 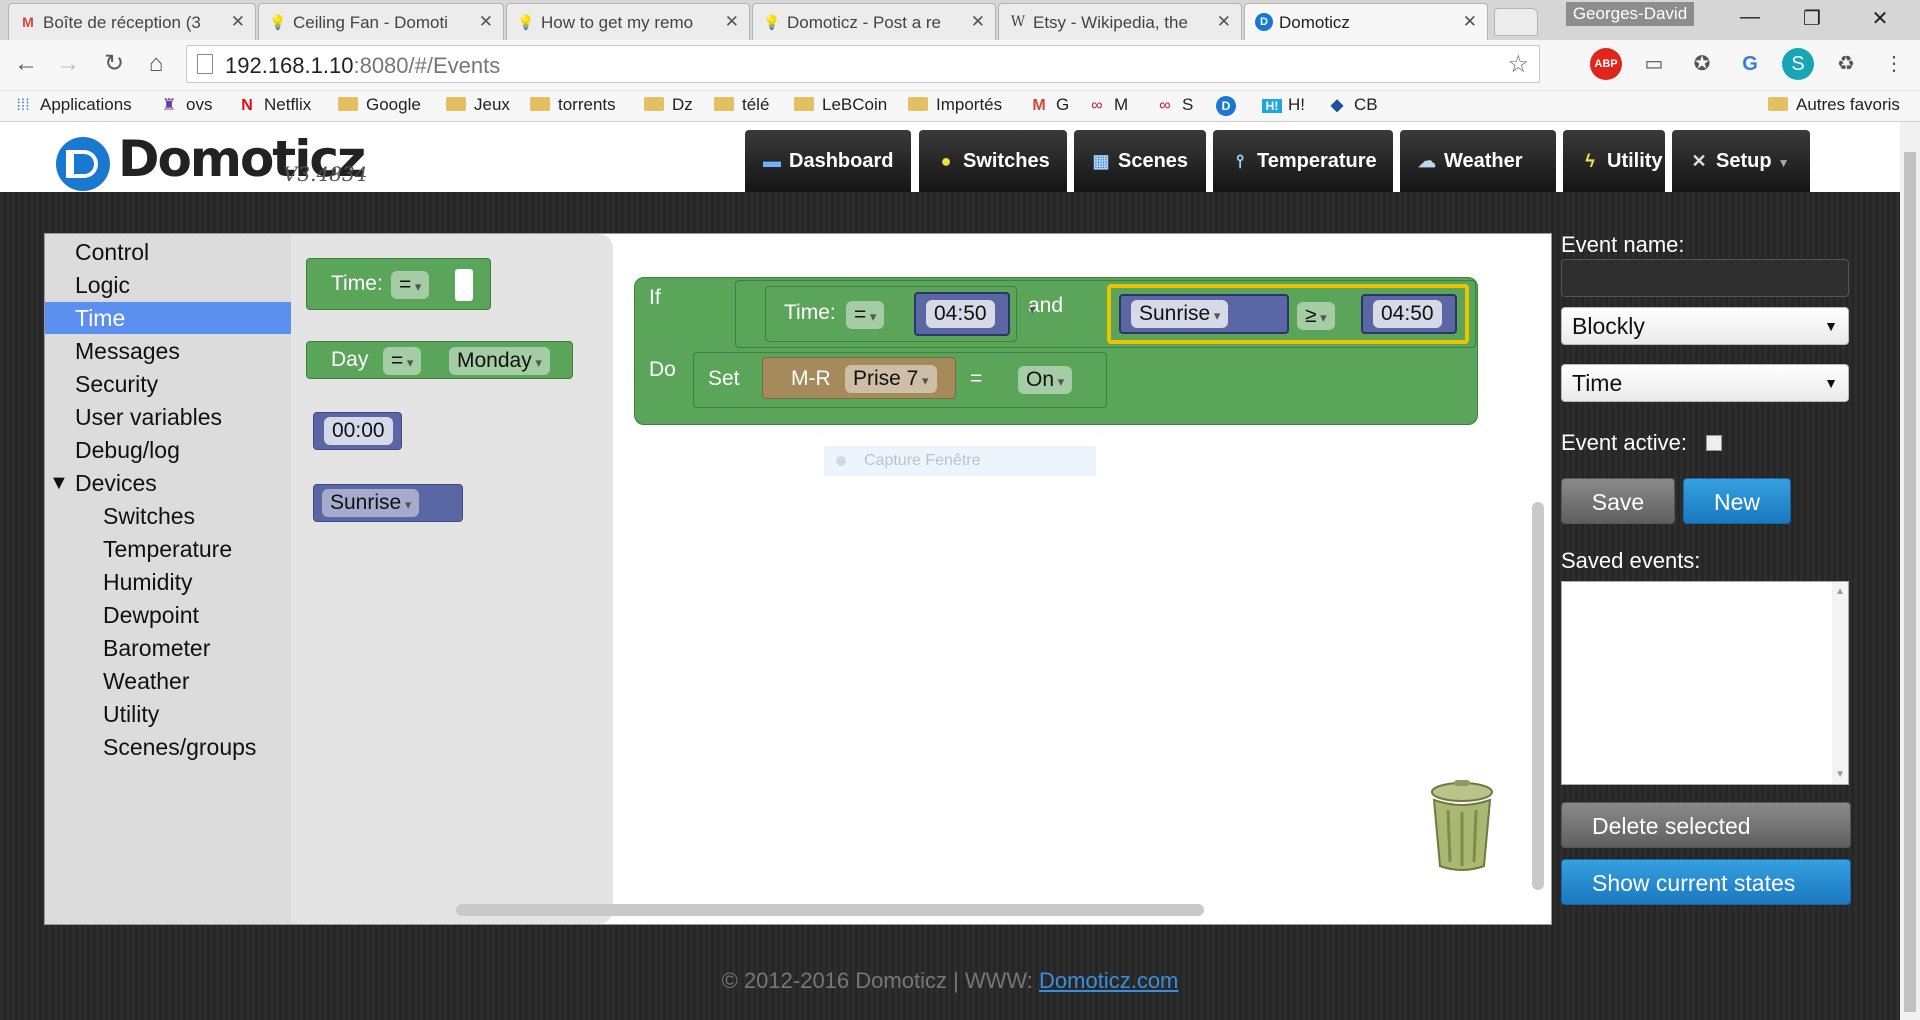 What do you see at coordinates (1107, 105) in the screenshot?
I see `bookmark-m: ∞ M` at bounding box center [1107, 105].